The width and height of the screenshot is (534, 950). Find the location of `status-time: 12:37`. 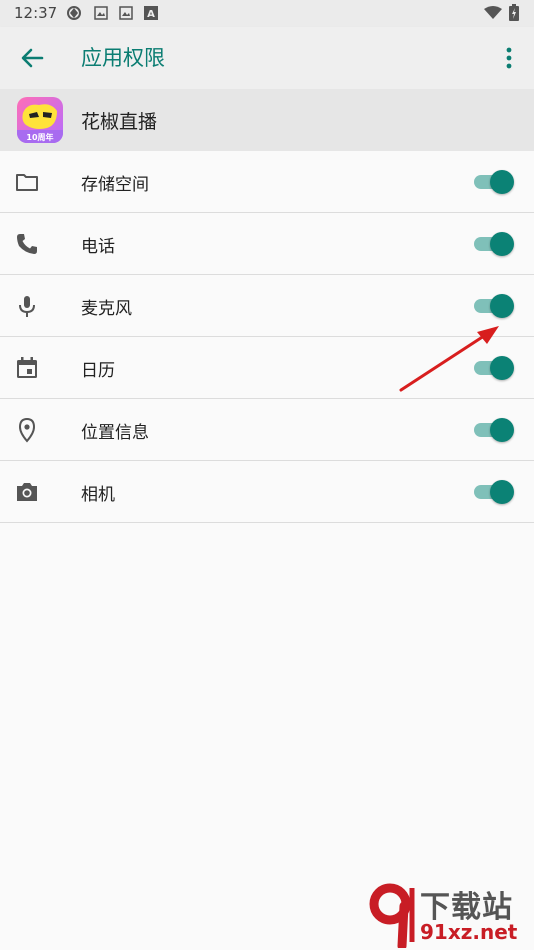

status-time: 12:37 is located at coordinates (36, 13).